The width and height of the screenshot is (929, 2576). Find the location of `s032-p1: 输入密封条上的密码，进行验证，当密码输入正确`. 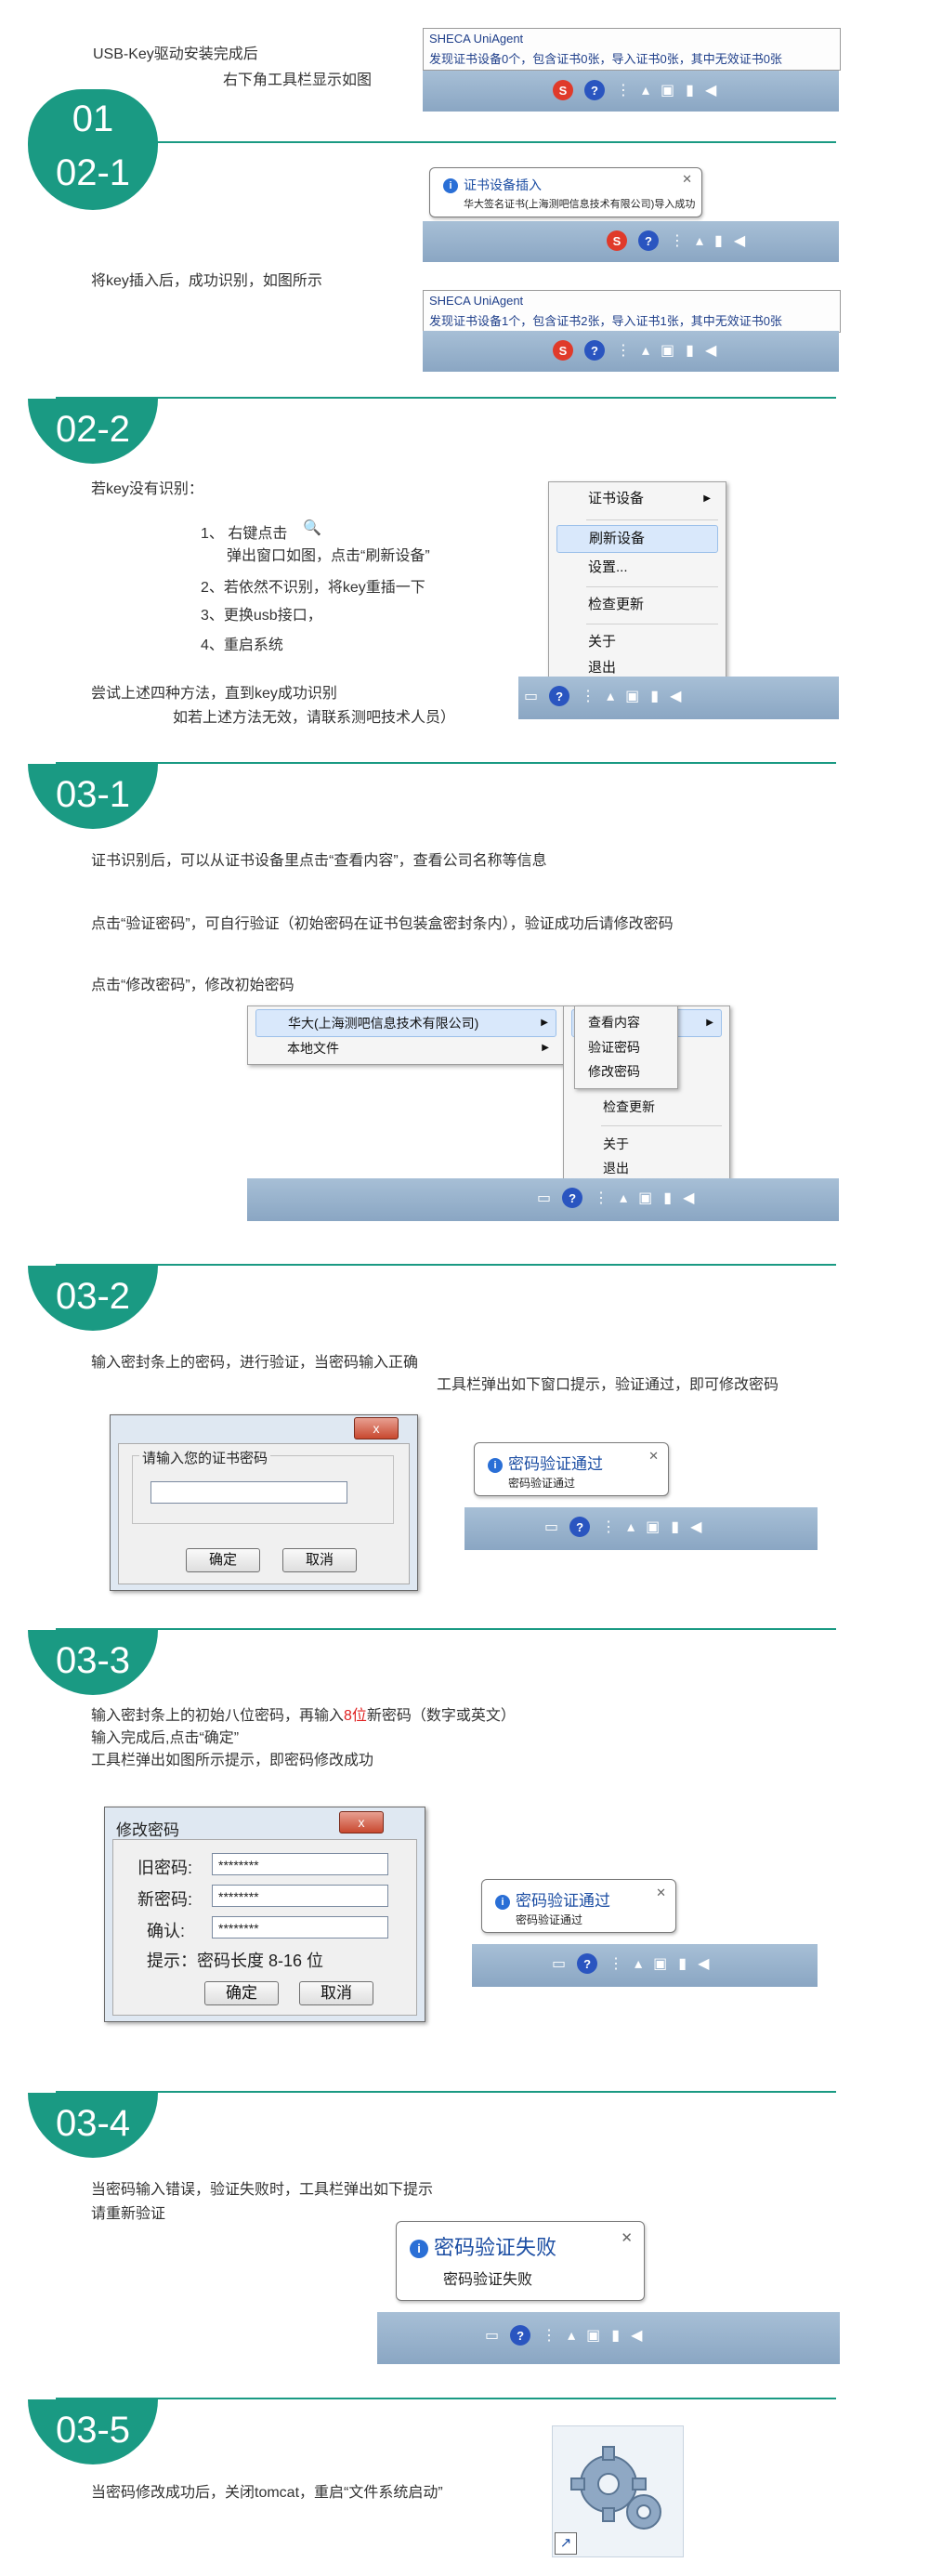

s032-p1: 输入密封条上的密码，进行验证，当密码输入正确 is located at coordinates (255, 1363).